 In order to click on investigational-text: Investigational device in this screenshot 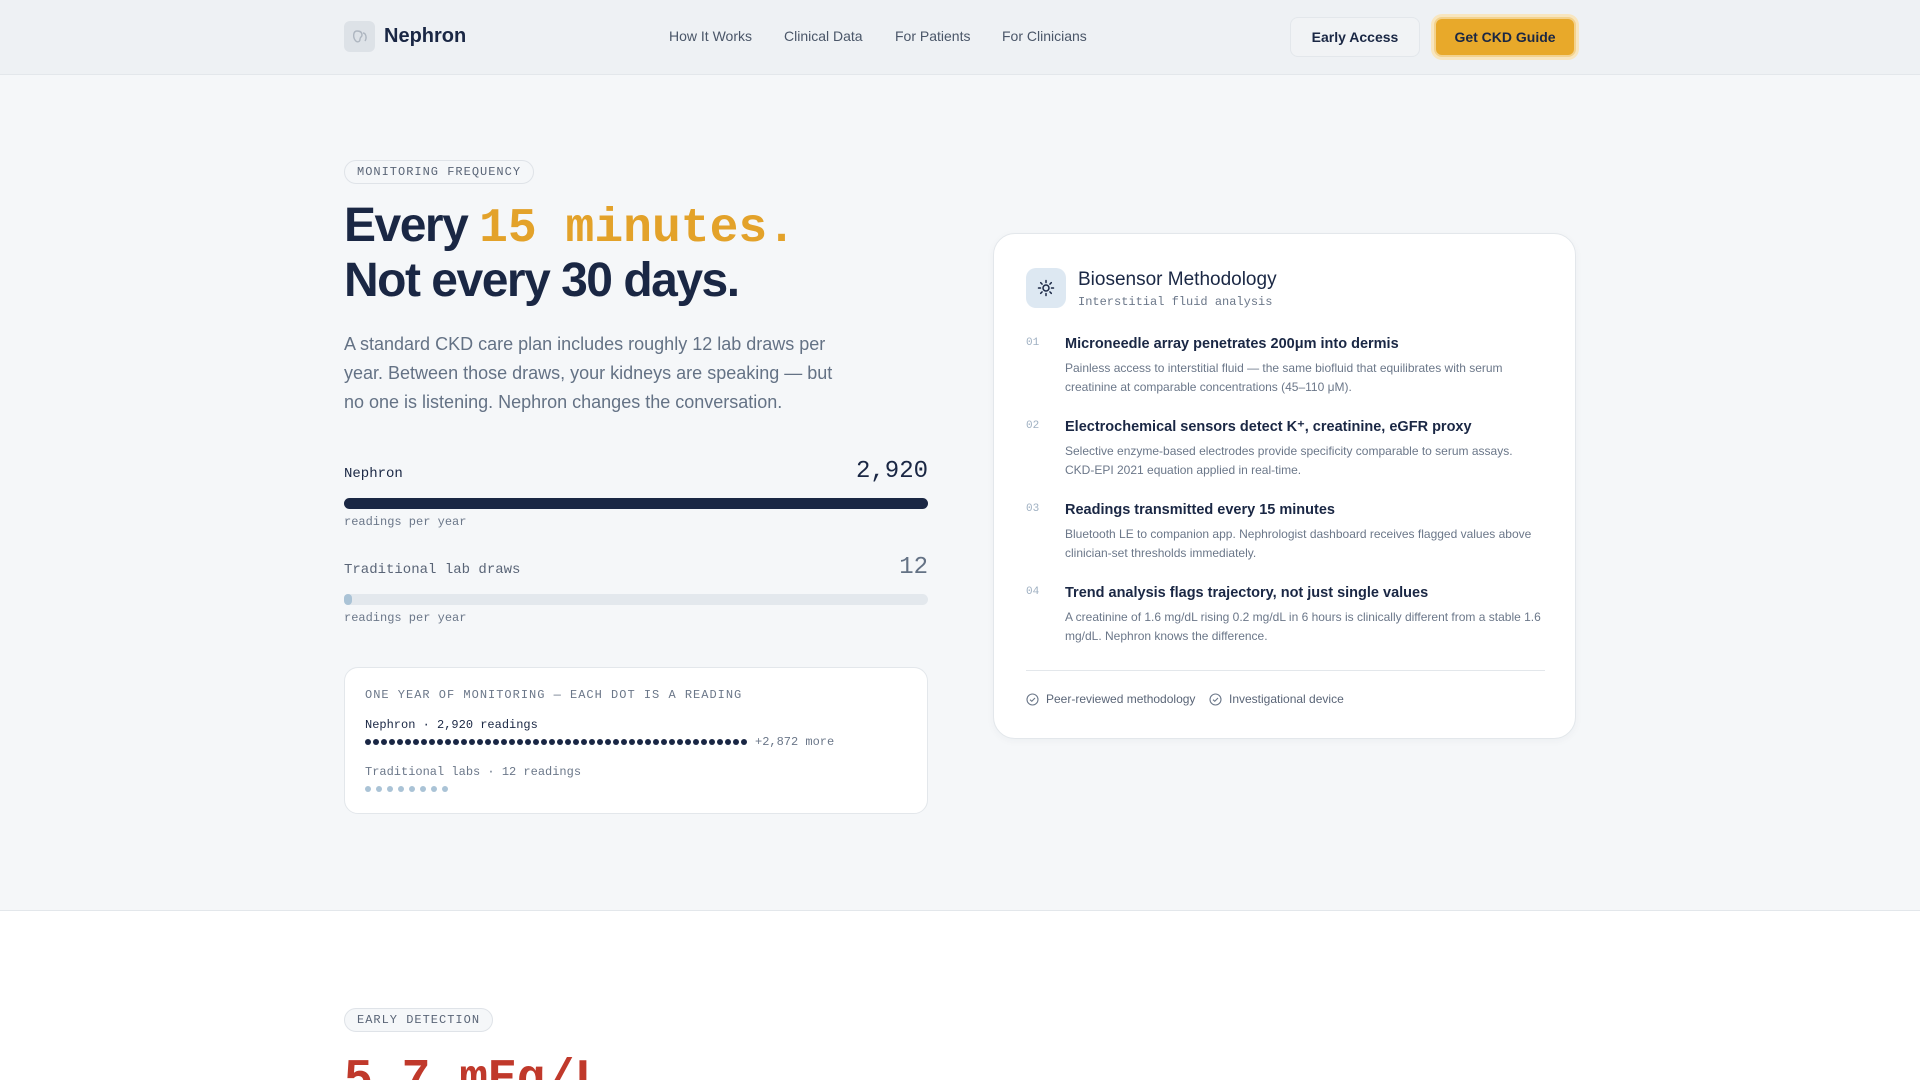, I will do `click(1286, 699)`.